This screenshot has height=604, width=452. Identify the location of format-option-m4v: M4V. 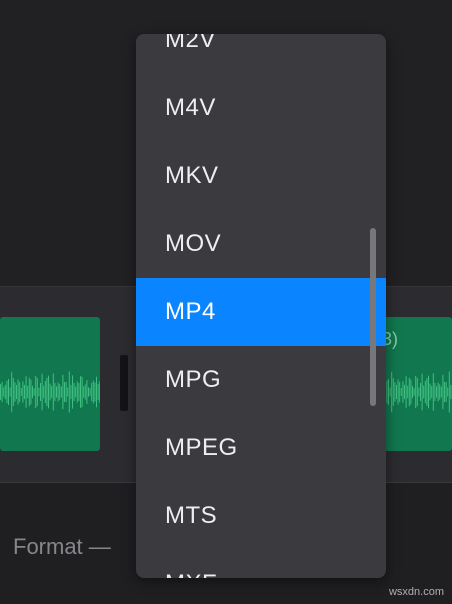
(261, 108).